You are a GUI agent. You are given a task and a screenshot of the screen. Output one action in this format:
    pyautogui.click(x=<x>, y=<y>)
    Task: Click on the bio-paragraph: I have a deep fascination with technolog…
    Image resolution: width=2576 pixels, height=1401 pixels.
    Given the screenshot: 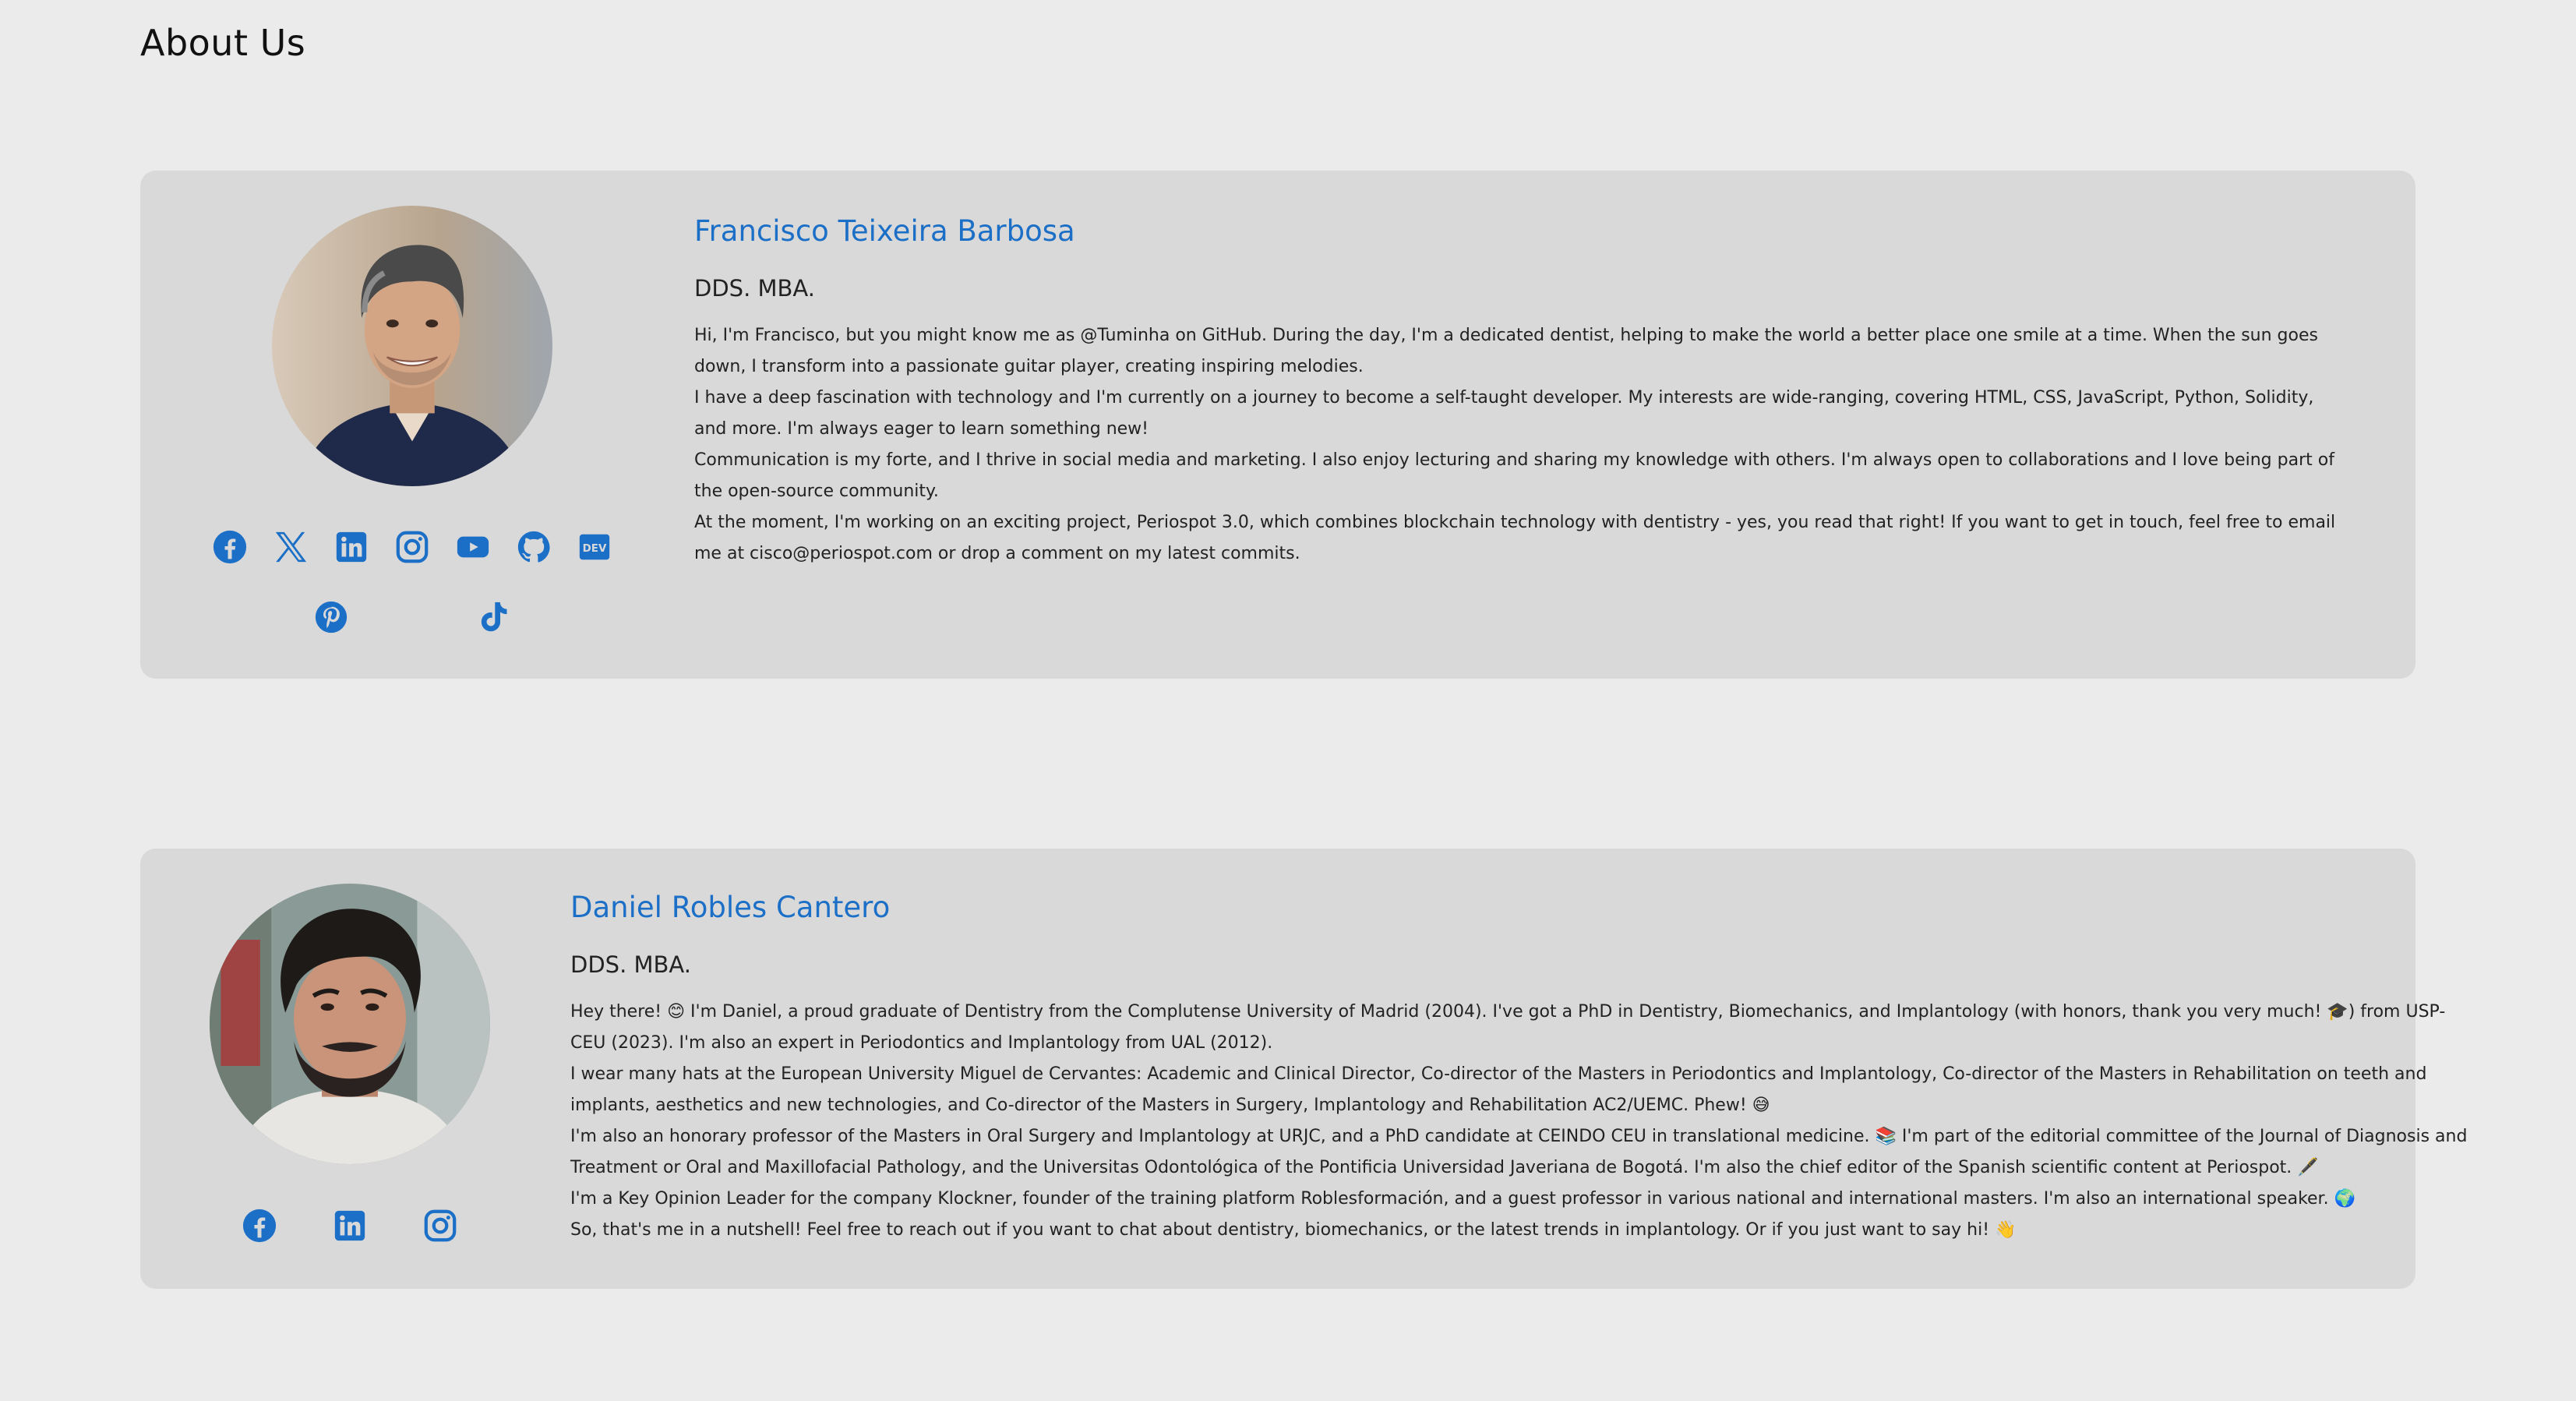 What is the action you would take?
    pyautogui.click(x=1504, y=414)
    